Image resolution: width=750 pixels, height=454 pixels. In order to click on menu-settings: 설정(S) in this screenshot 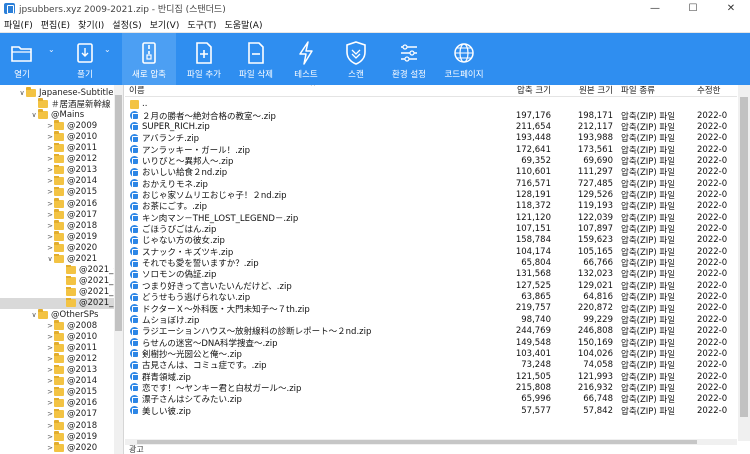, I will do `click(126, 24)`.